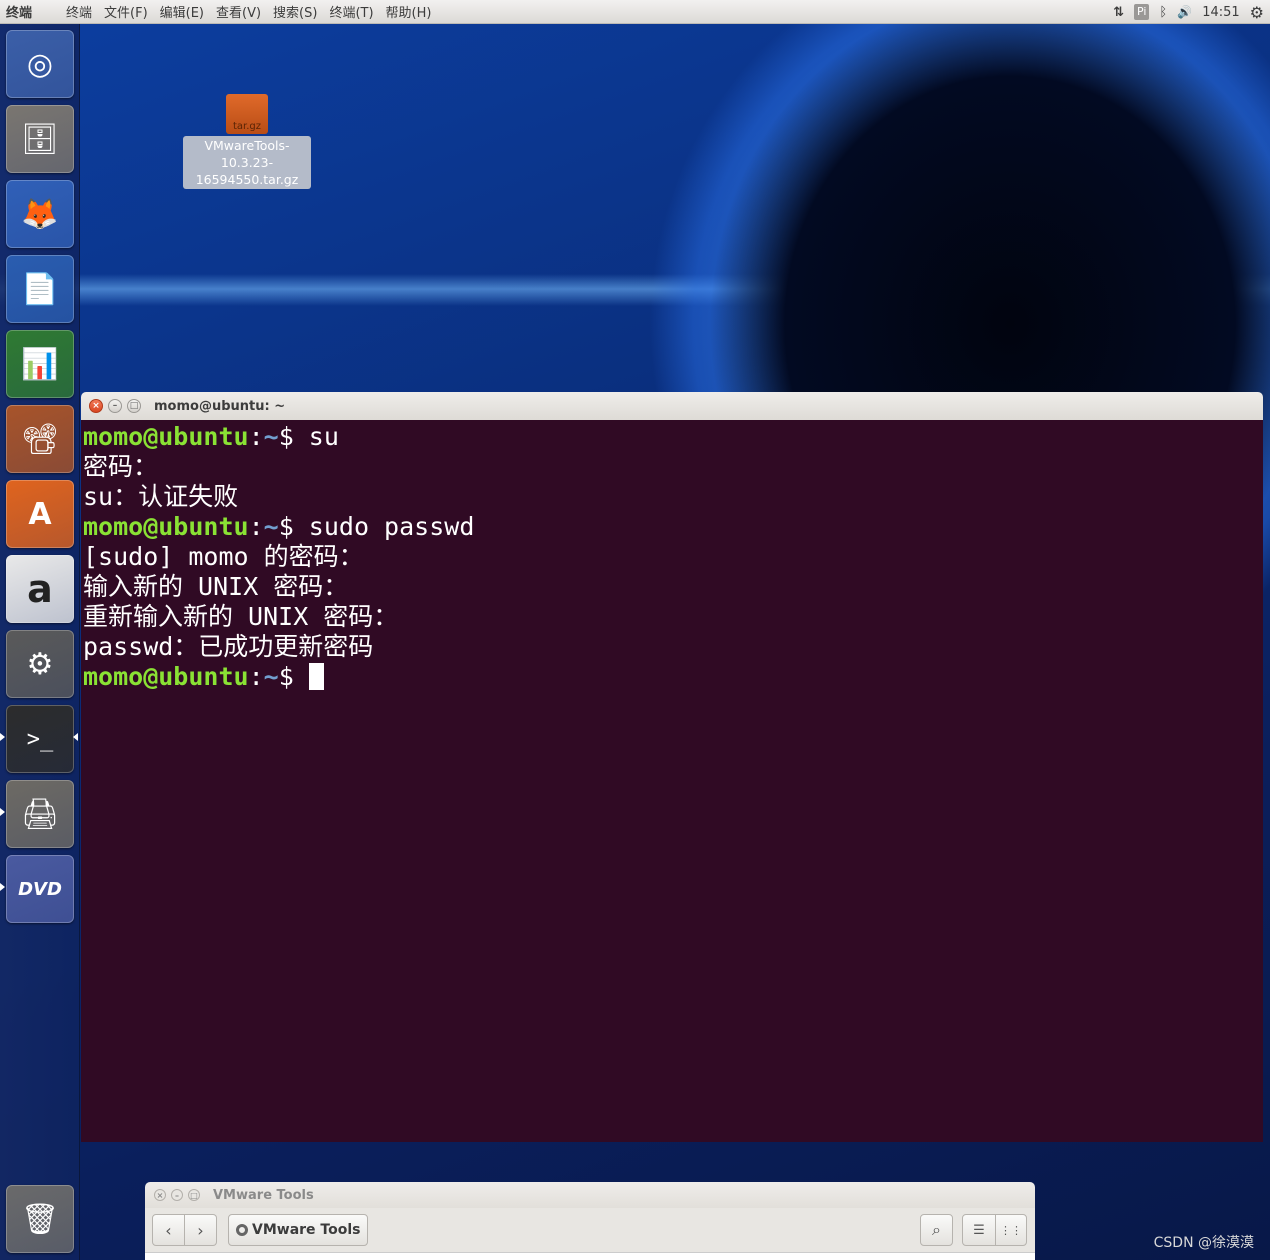 The width and height of the screenshot is (1270, 1260). I want to click on printer-icon: 🖨, so click(40, 814).